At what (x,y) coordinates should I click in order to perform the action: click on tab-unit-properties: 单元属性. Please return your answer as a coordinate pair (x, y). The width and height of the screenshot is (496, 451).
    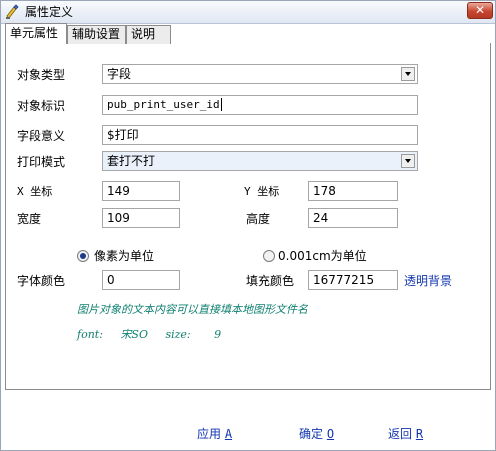
    Looking at the image, I should click on (36, 33).